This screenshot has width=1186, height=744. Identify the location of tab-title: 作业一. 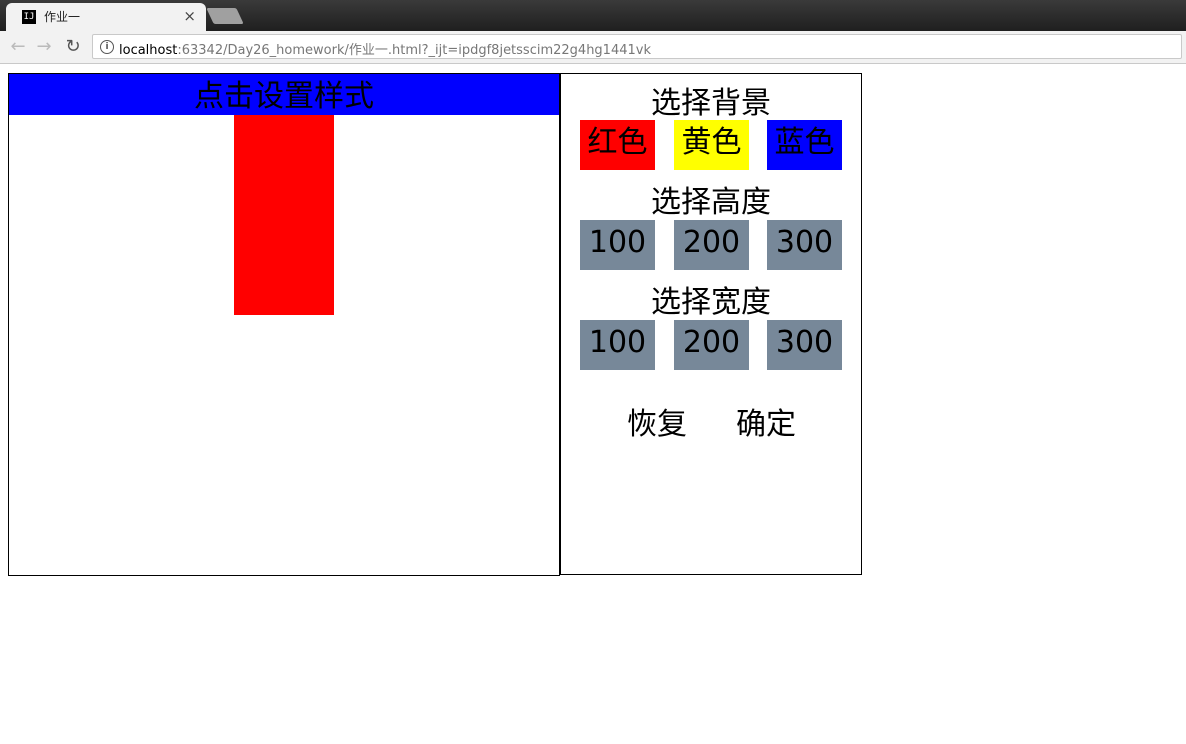
(62, 17).